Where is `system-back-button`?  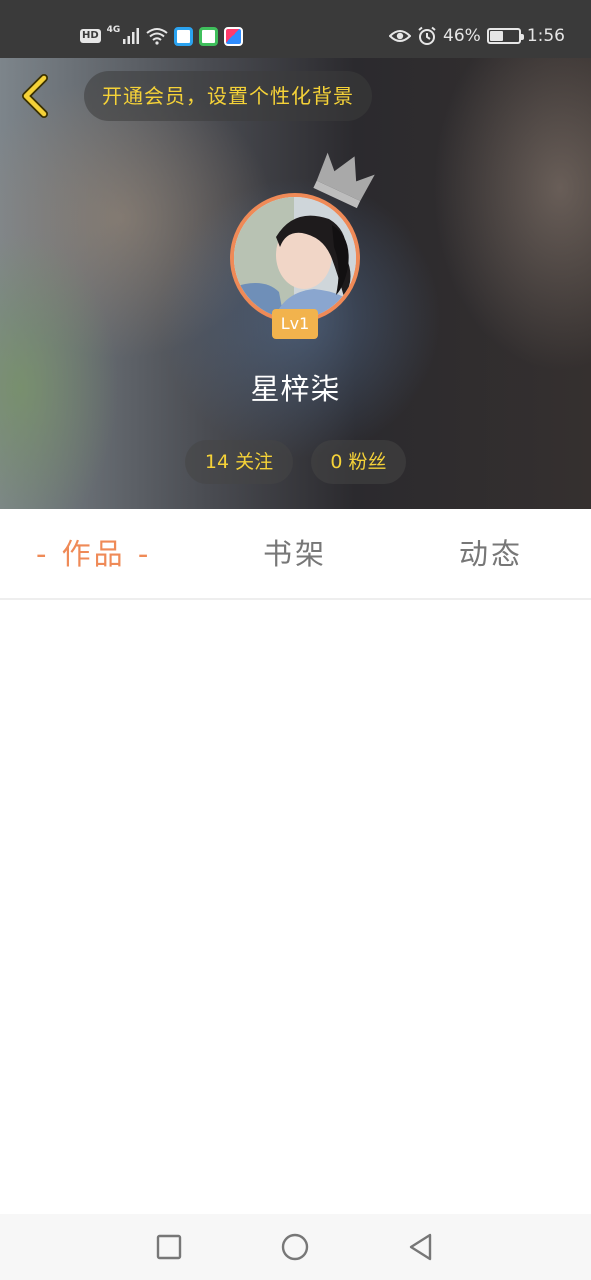
system-back-button is located at coordinates (421, 1247).